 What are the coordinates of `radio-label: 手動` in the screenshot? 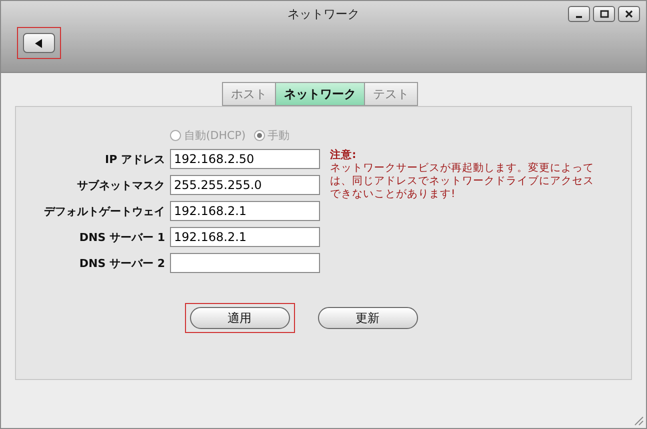 It's located at (279, 135).